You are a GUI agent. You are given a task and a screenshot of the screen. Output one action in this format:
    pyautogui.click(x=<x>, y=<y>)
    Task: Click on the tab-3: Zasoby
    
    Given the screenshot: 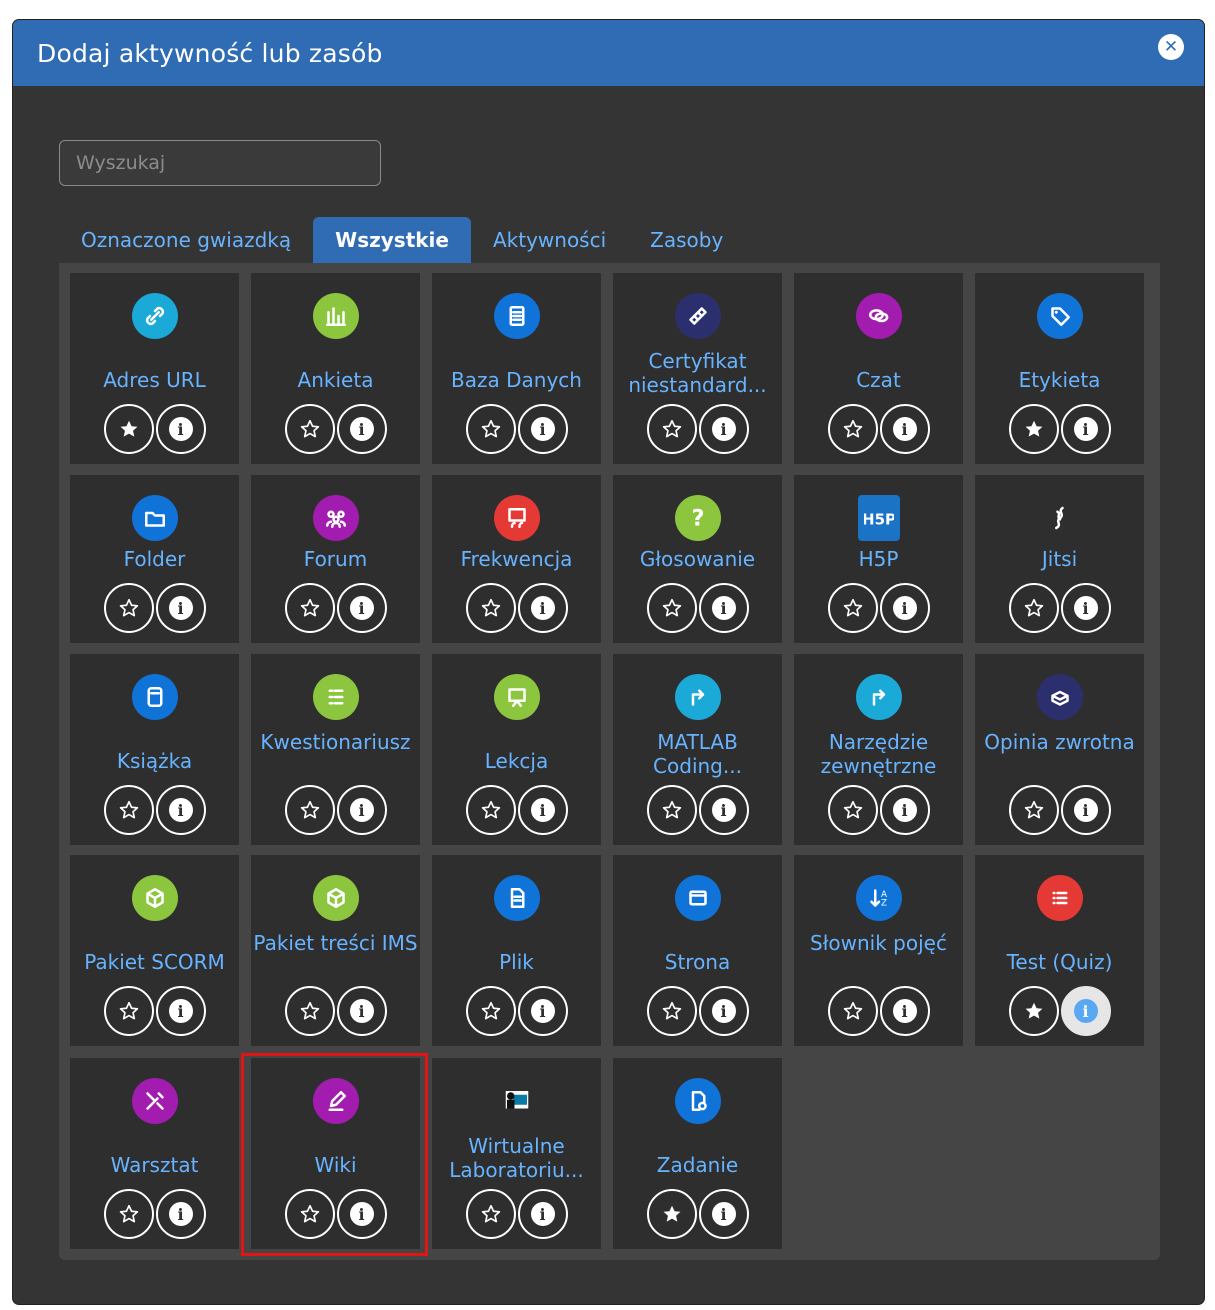 What is the action you would take?
    pyautogui.click(x=686, y=240)
    